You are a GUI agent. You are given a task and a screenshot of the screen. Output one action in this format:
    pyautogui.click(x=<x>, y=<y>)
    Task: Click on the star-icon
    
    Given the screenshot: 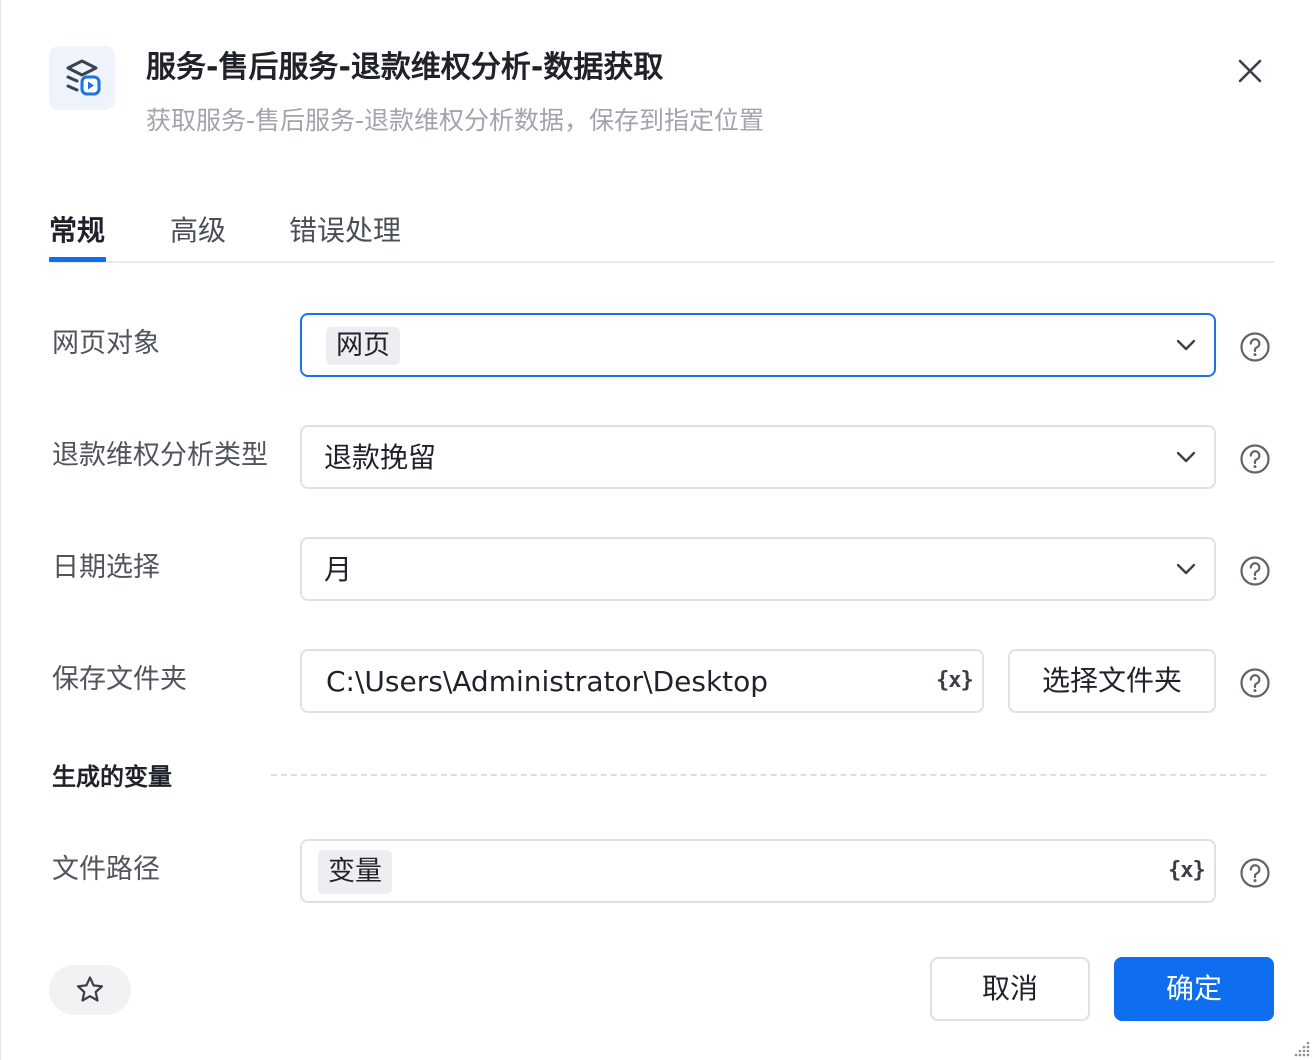 What is the action you would take?
    pyautogui.click(x=90, y=989)
    